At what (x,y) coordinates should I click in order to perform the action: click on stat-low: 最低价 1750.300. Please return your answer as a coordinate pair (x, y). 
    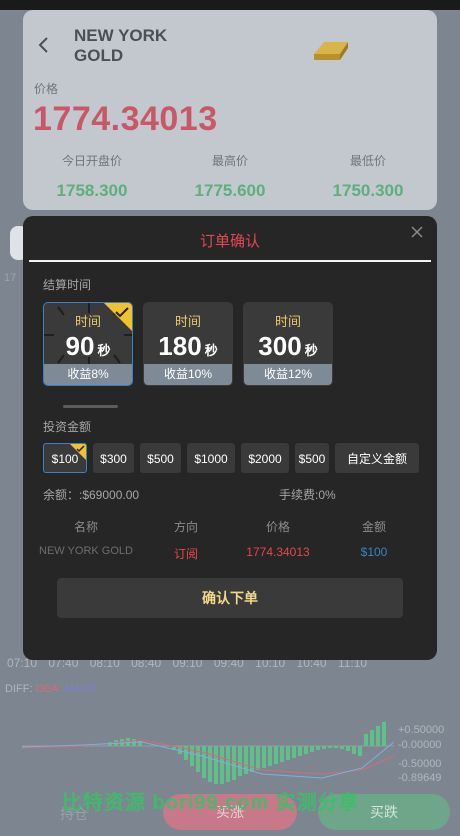
    Looking at the image, I should click on (368, 176).